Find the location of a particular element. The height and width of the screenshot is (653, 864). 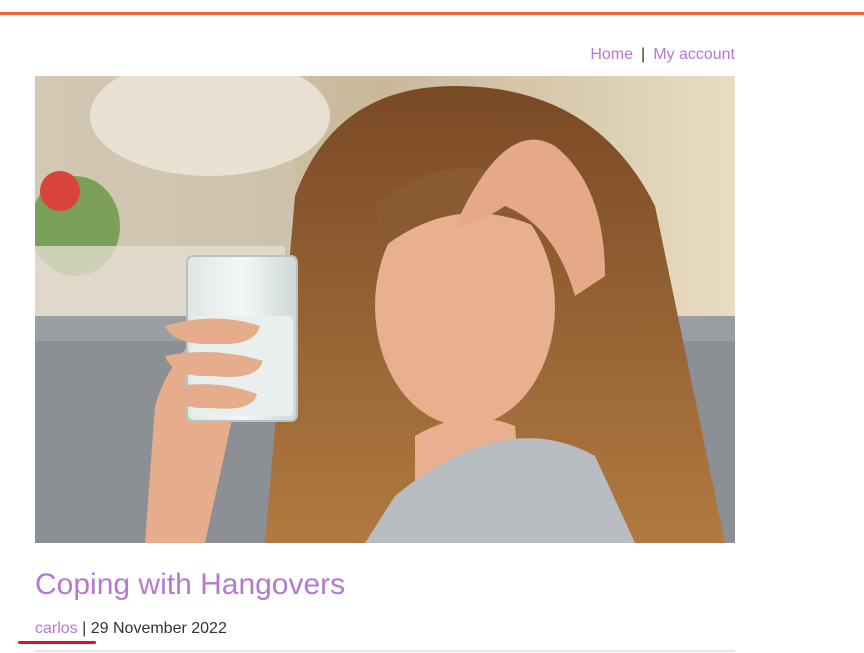

top-navigation: Home | My account is located at coordinates (385, 55).